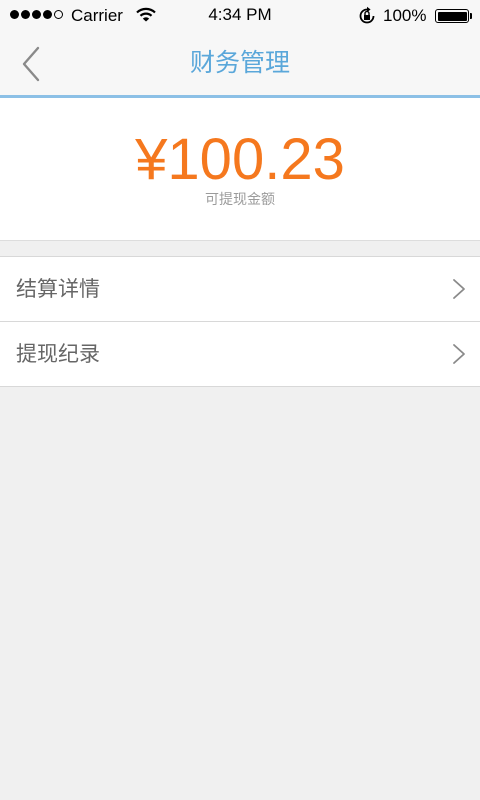  What do you see at coordinates (452, 16) in the screenshot?
I see `battery-icon` at bounding box center [452, 16].